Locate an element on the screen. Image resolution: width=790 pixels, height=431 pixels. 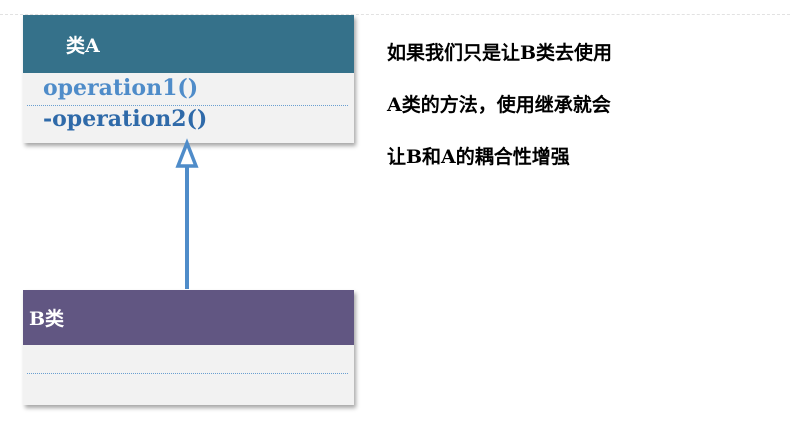
hollow-triangle-arrowhead-icon is located at coordinates (187, 153).